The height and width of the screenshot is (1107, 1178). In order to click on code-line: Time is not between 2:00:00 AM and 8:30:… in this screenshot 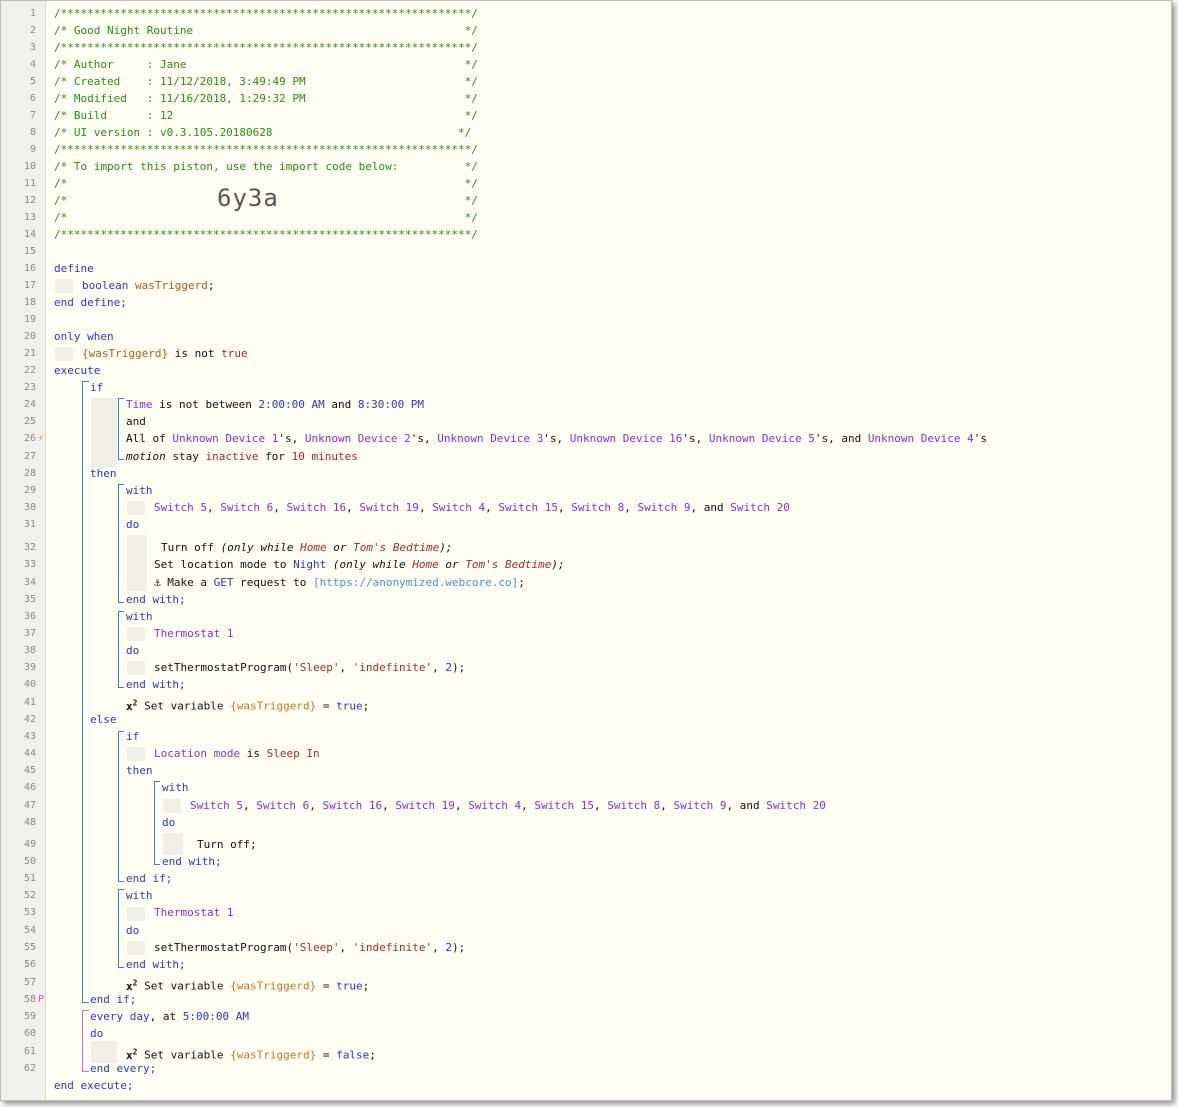, I will do `click(275, 405)`.